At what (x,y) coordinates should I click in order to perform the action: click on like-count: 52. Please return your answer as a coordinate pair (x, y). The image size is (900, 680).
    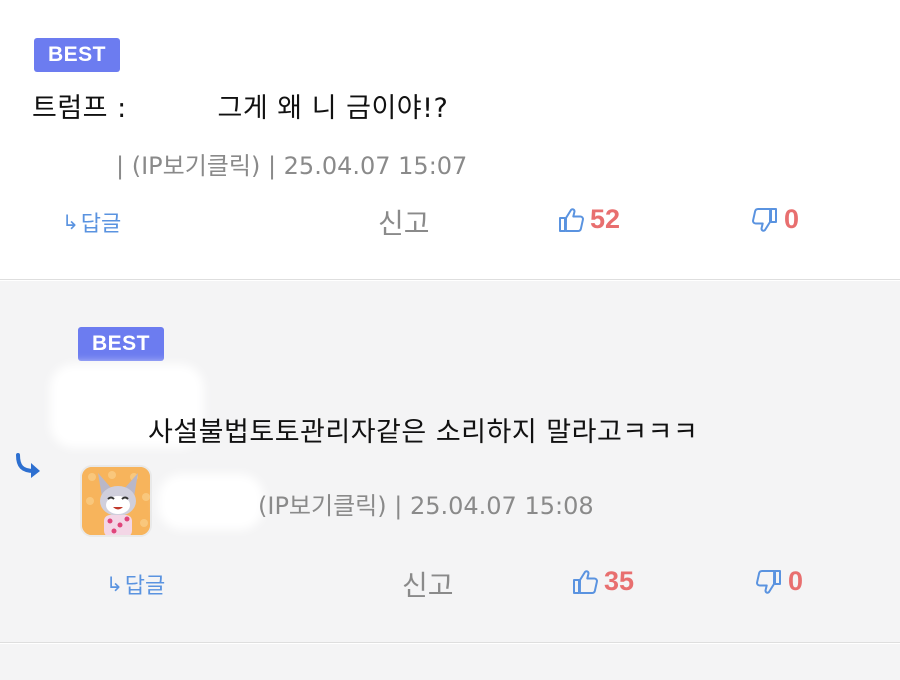
    Looking at the image, I should click on (605, 219).